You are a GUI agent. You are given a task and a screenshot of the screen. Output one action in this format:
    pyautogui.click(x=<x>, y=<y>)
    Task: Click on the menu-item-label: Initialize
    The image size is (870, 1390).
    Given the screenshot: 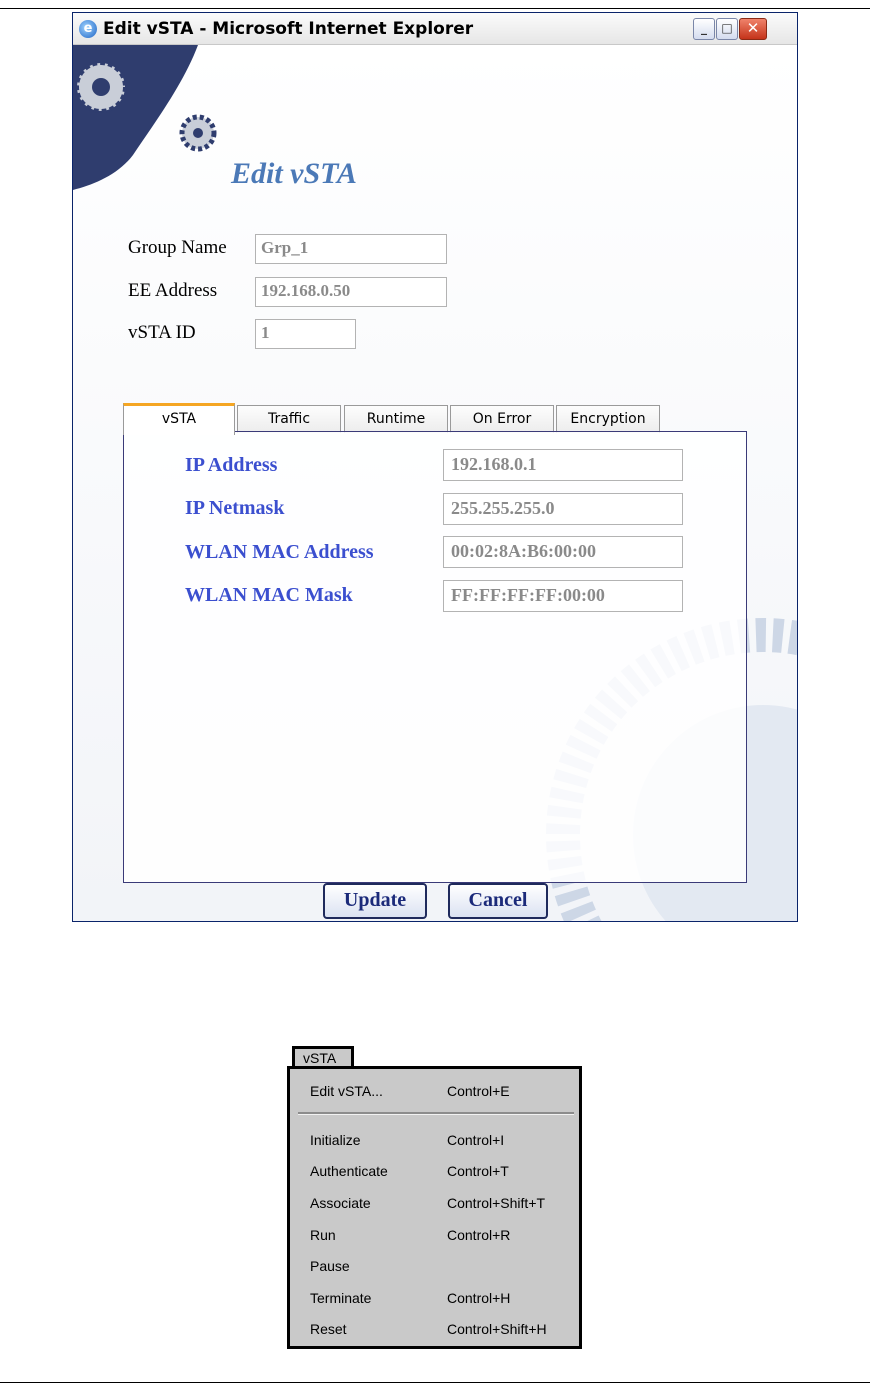 What is the action you would take?
    pyautogui.click(x=335, y=1140)
    